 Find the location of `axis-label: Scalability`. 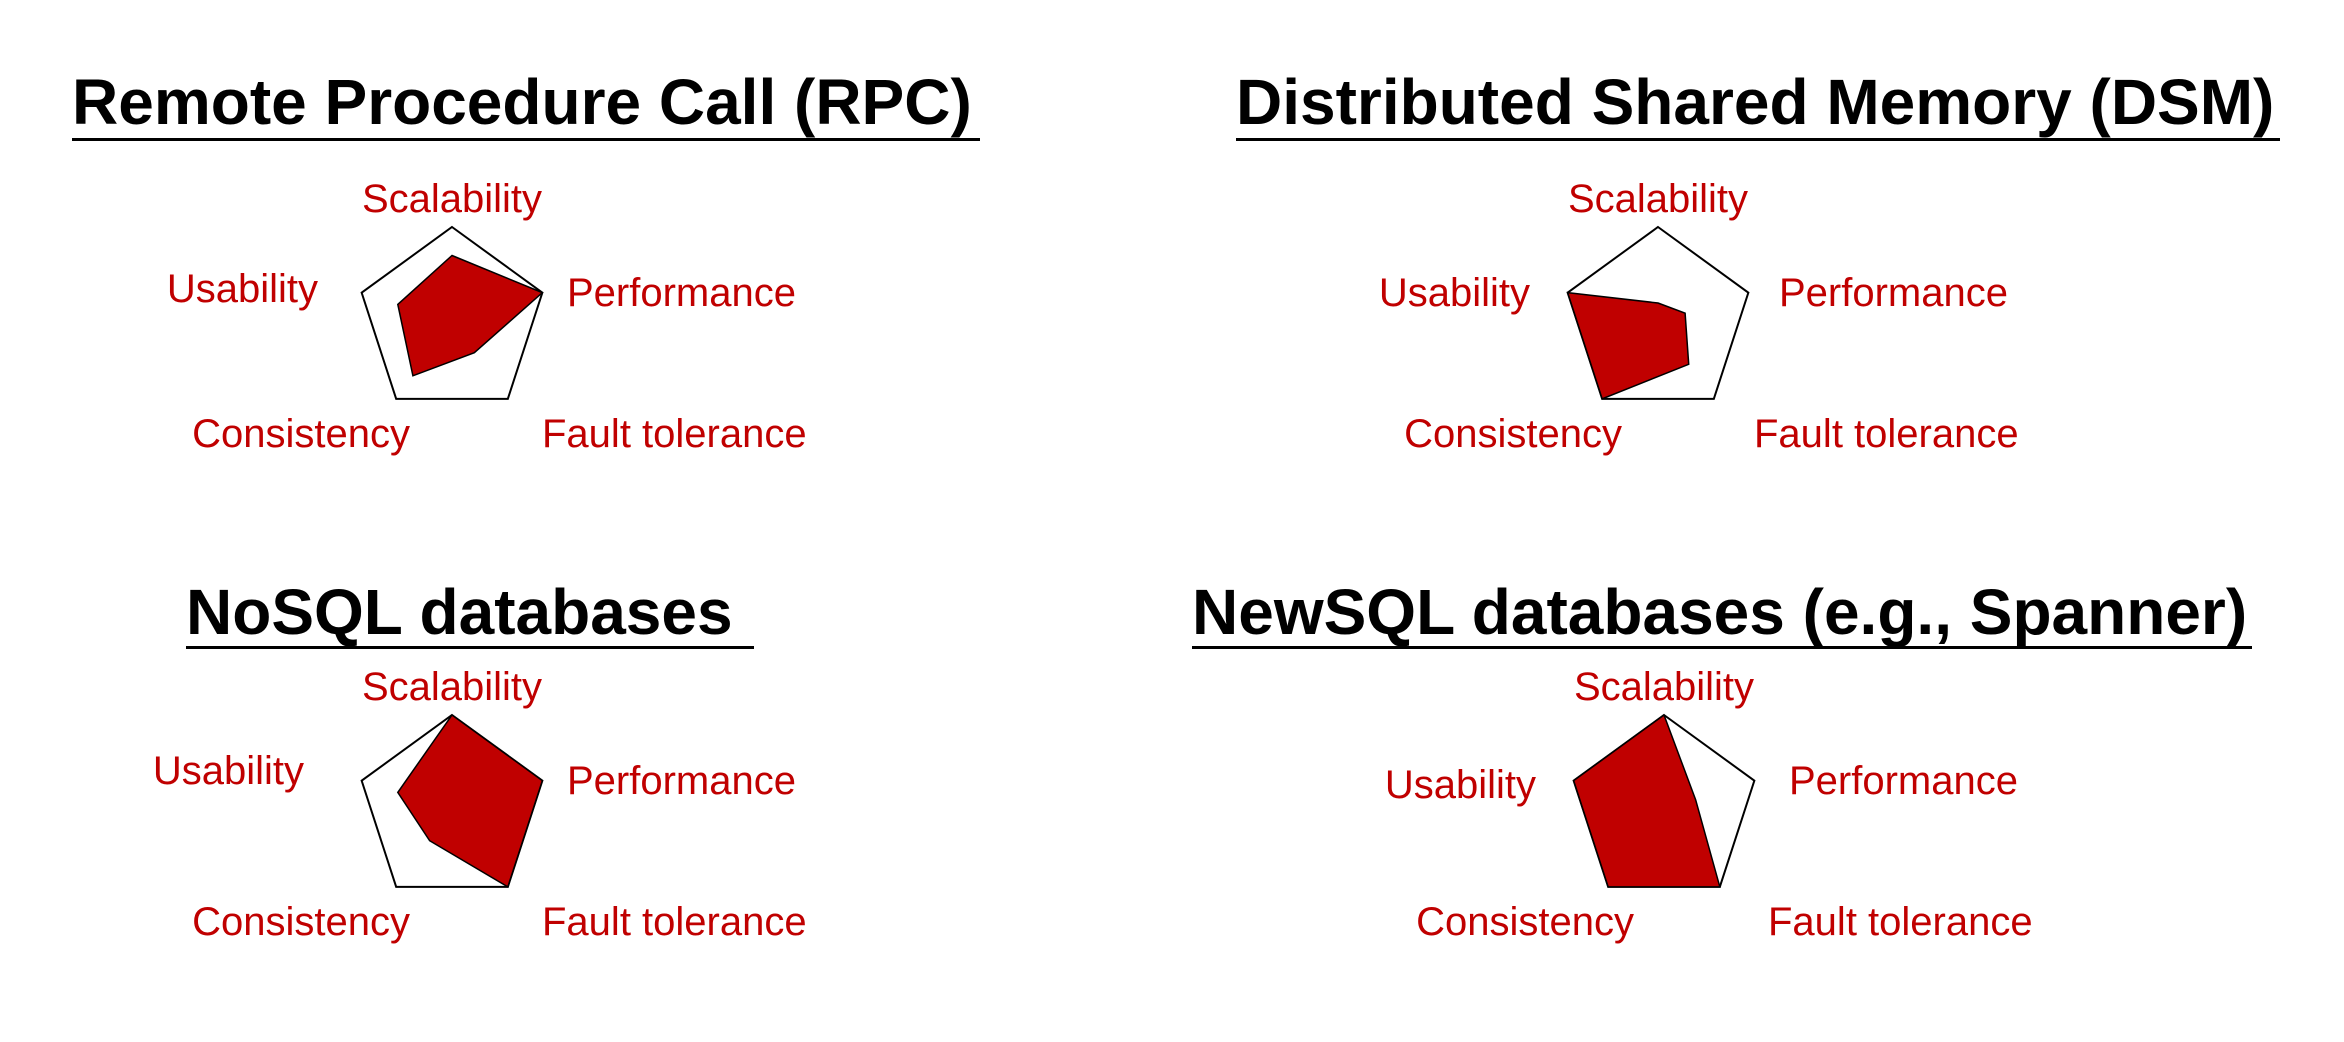

axis-label: Scalability is located at coordinates (1664, 687).